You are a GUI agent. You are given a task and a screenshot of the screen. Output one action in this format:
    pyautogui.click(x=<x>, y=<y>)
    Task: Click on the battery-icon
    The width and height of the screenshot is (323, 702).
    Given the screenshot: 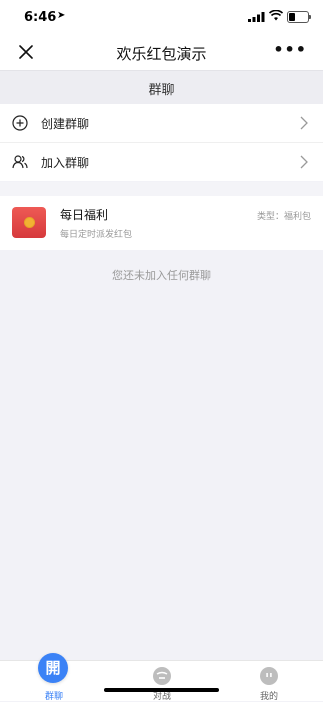 What is the action you would take?
    pyautogui.click(x=299, y=17)
    